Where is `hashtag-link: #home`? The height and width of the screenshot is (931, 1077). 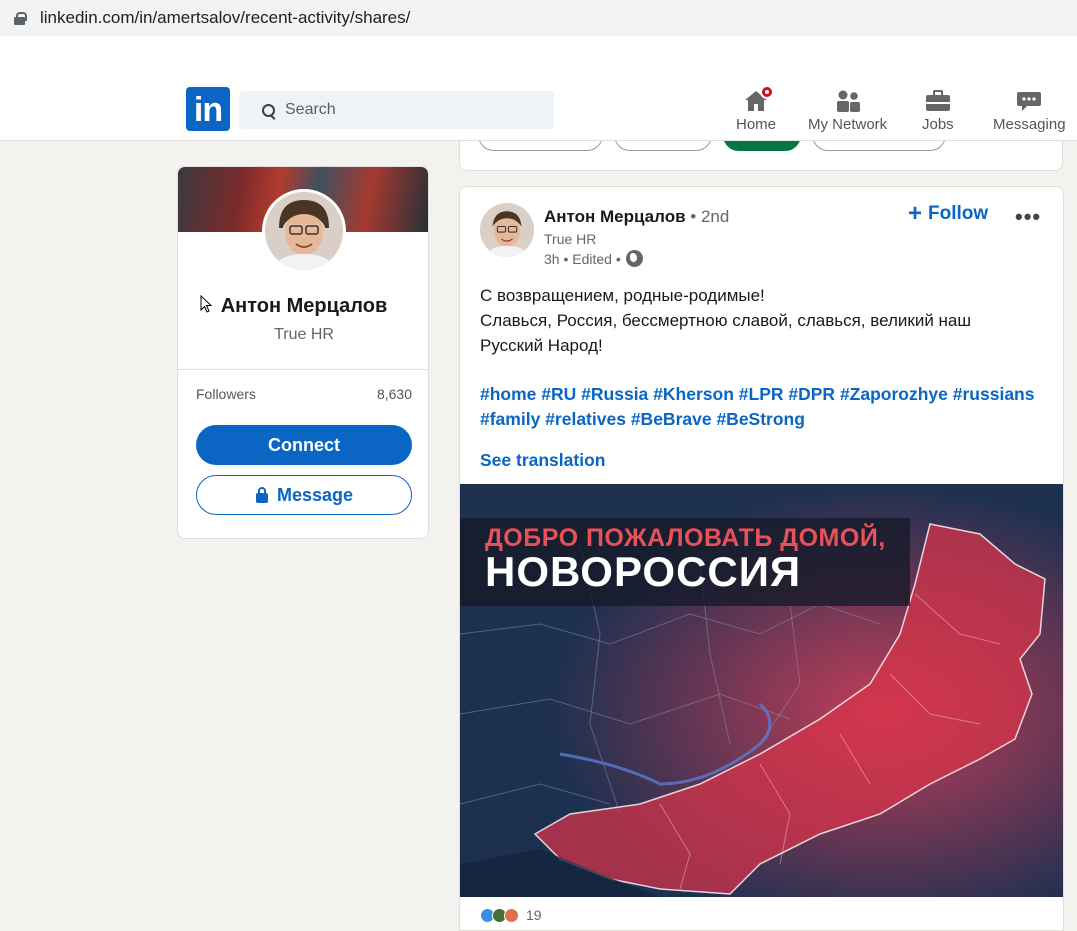
hashtag-link: #home is located at coordinates (508, 394).